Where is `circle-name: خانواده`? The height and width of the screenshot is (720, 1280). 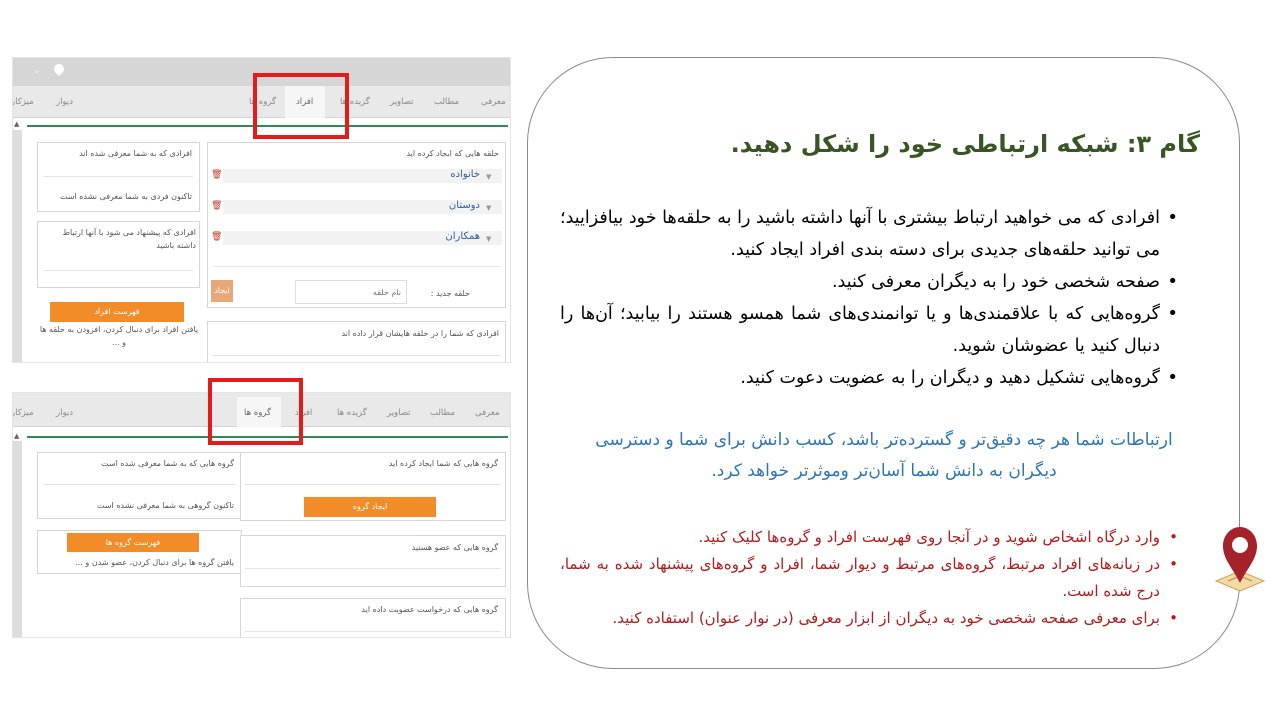 circle-name: خانواده is located at coordinates (465, 174).